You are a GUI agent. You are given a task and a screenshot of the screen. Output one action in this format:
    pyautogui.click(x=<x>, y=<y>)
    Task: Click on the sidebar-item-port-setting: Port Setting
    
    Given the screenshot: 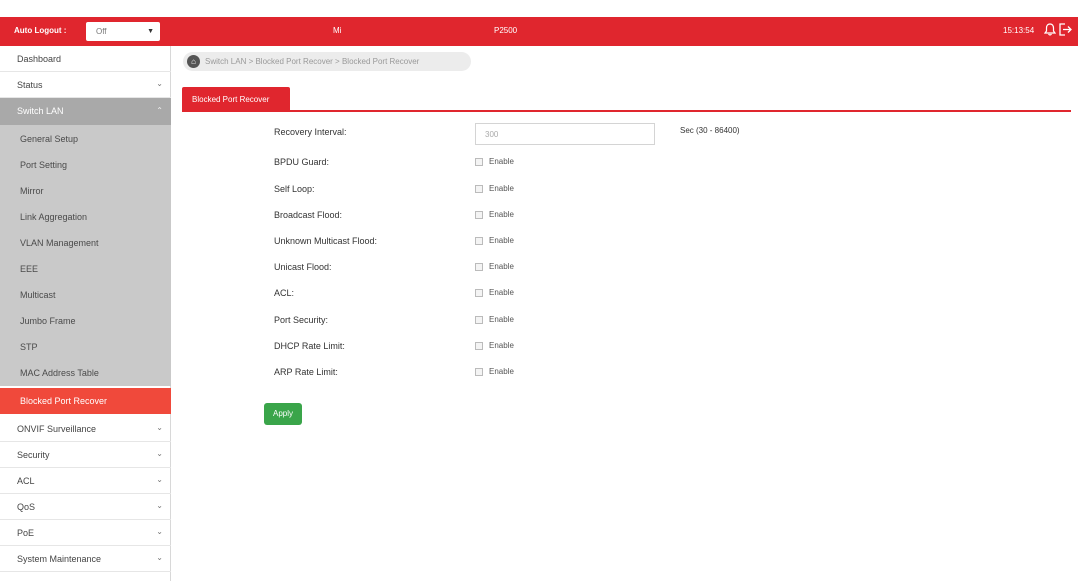 What is the action you would take?
    pyautogui.click(x=85, y=165)
    